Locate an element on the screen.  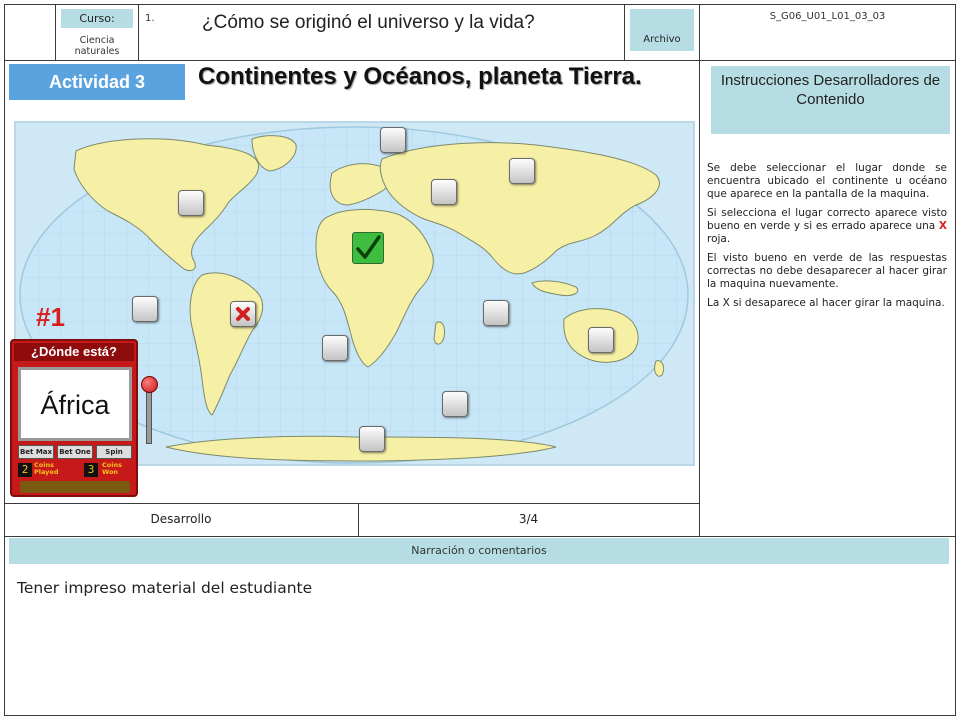
machine-word: África is located at coordinates (75, 405).